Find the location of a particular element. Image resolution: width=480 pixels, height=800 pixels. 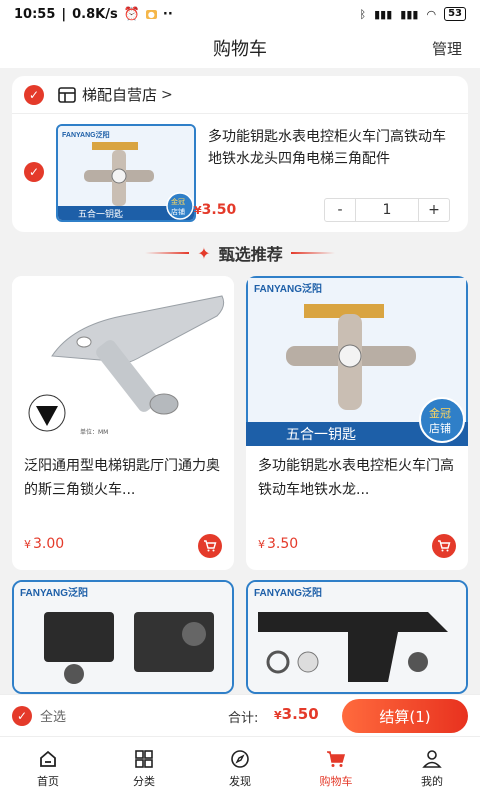

status-right: ᛒ ▮▮▮ ▮▮▮ ◠ 53 is located at coordinates (413, 14).